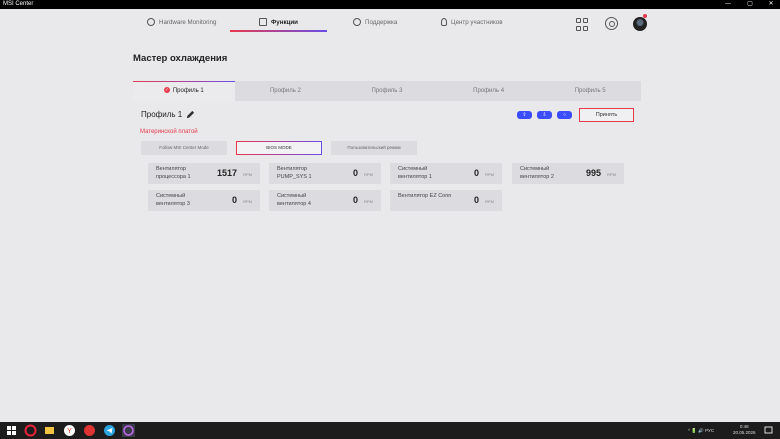 The width and height of the screenshot is (780, 439). Describe the element at coordinates (263, 22) in the screenshot. I see `features-icon` at that location.